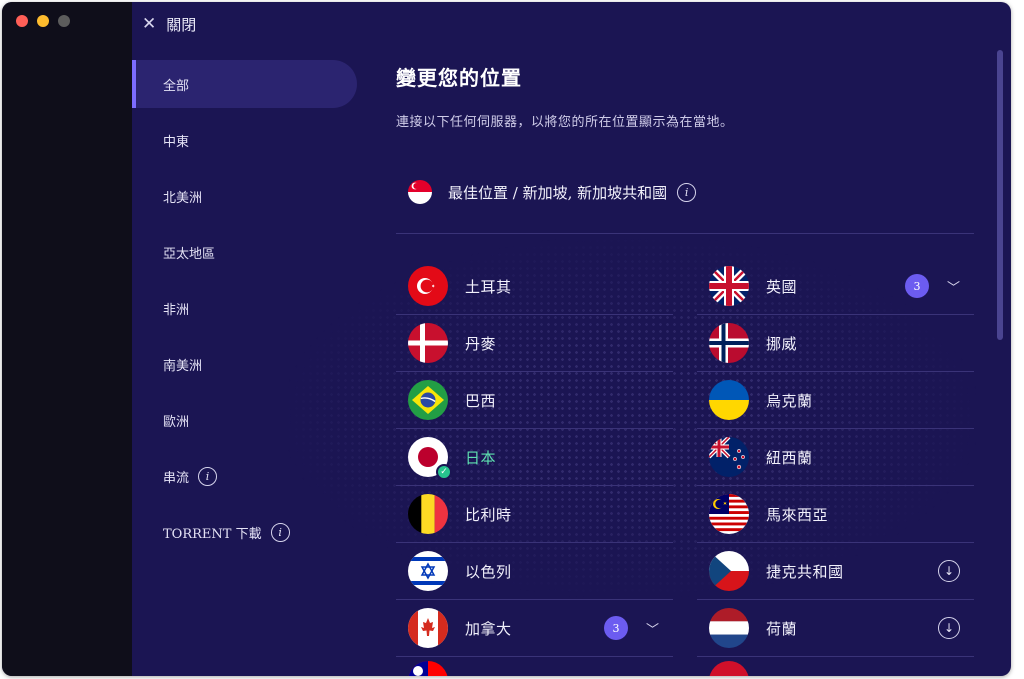 This screenshot has width=1024, height=679. What do you see at coordinates (22, 21) in the screenshot?
I see `close-window-button` at bounding box center [22, 21].